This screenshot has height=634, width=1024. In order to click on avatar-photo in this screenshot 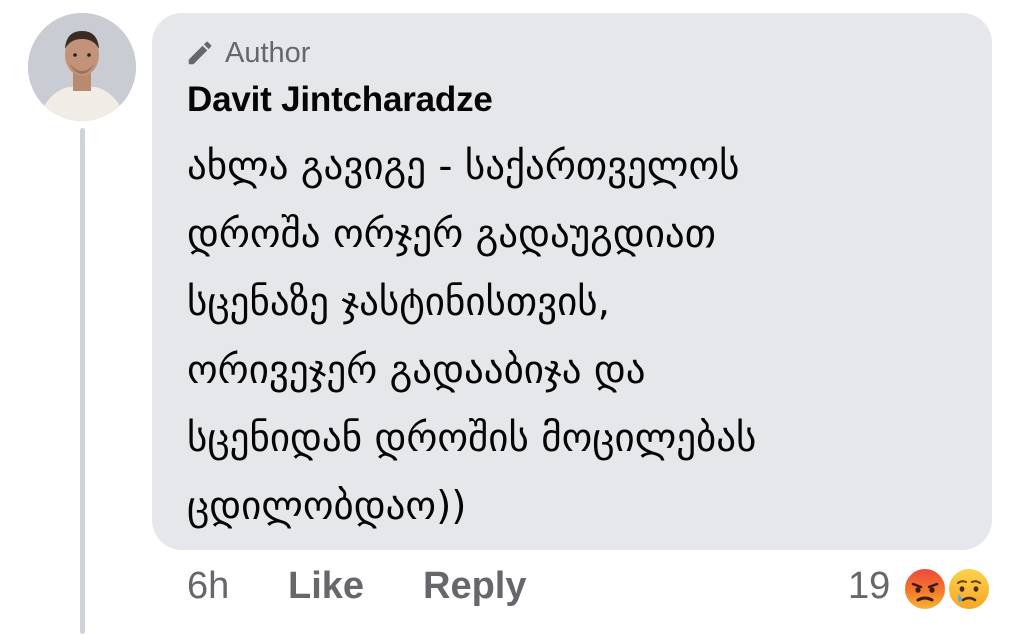, I will do `click(82, 67)`.